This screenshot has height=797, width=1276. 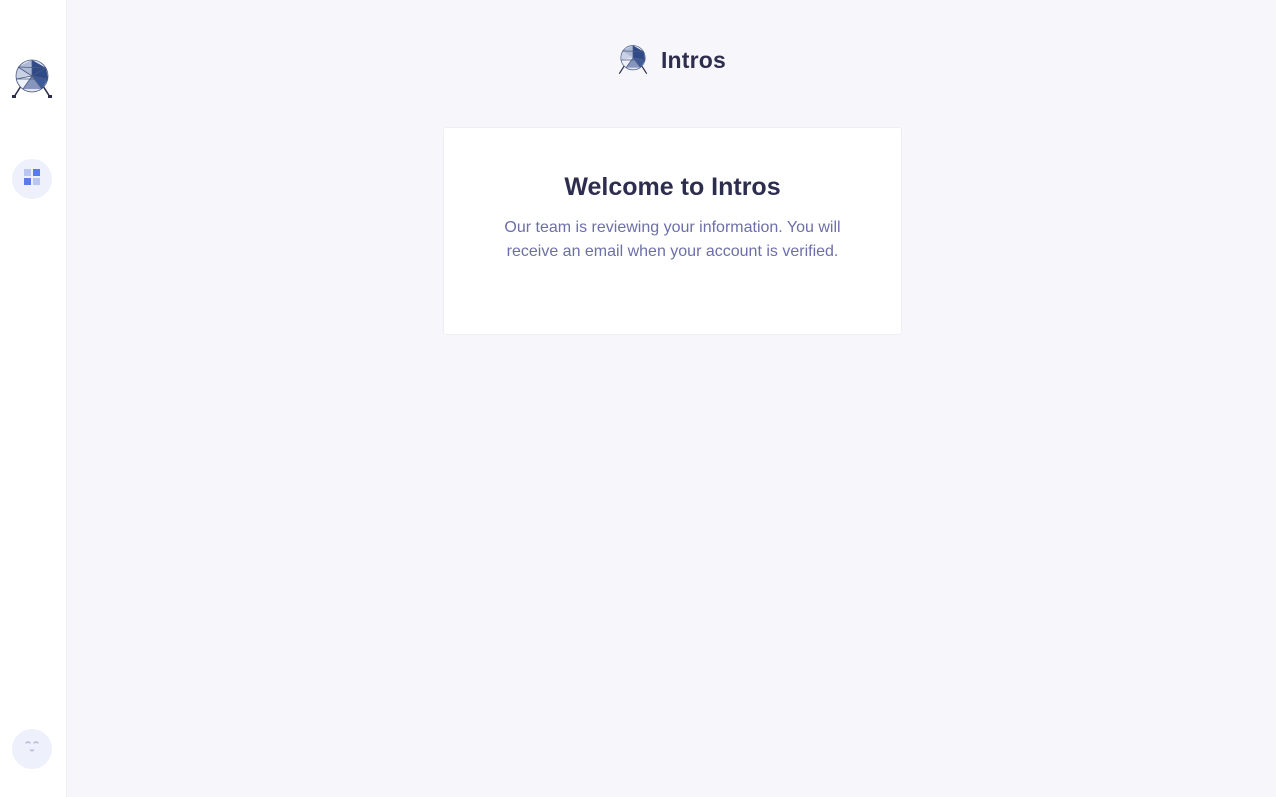 What do you see at coordinates (672, 187) in the screenshot?
I see `welcome-title: Welcome to Intros` at bounding box center [672, 187].